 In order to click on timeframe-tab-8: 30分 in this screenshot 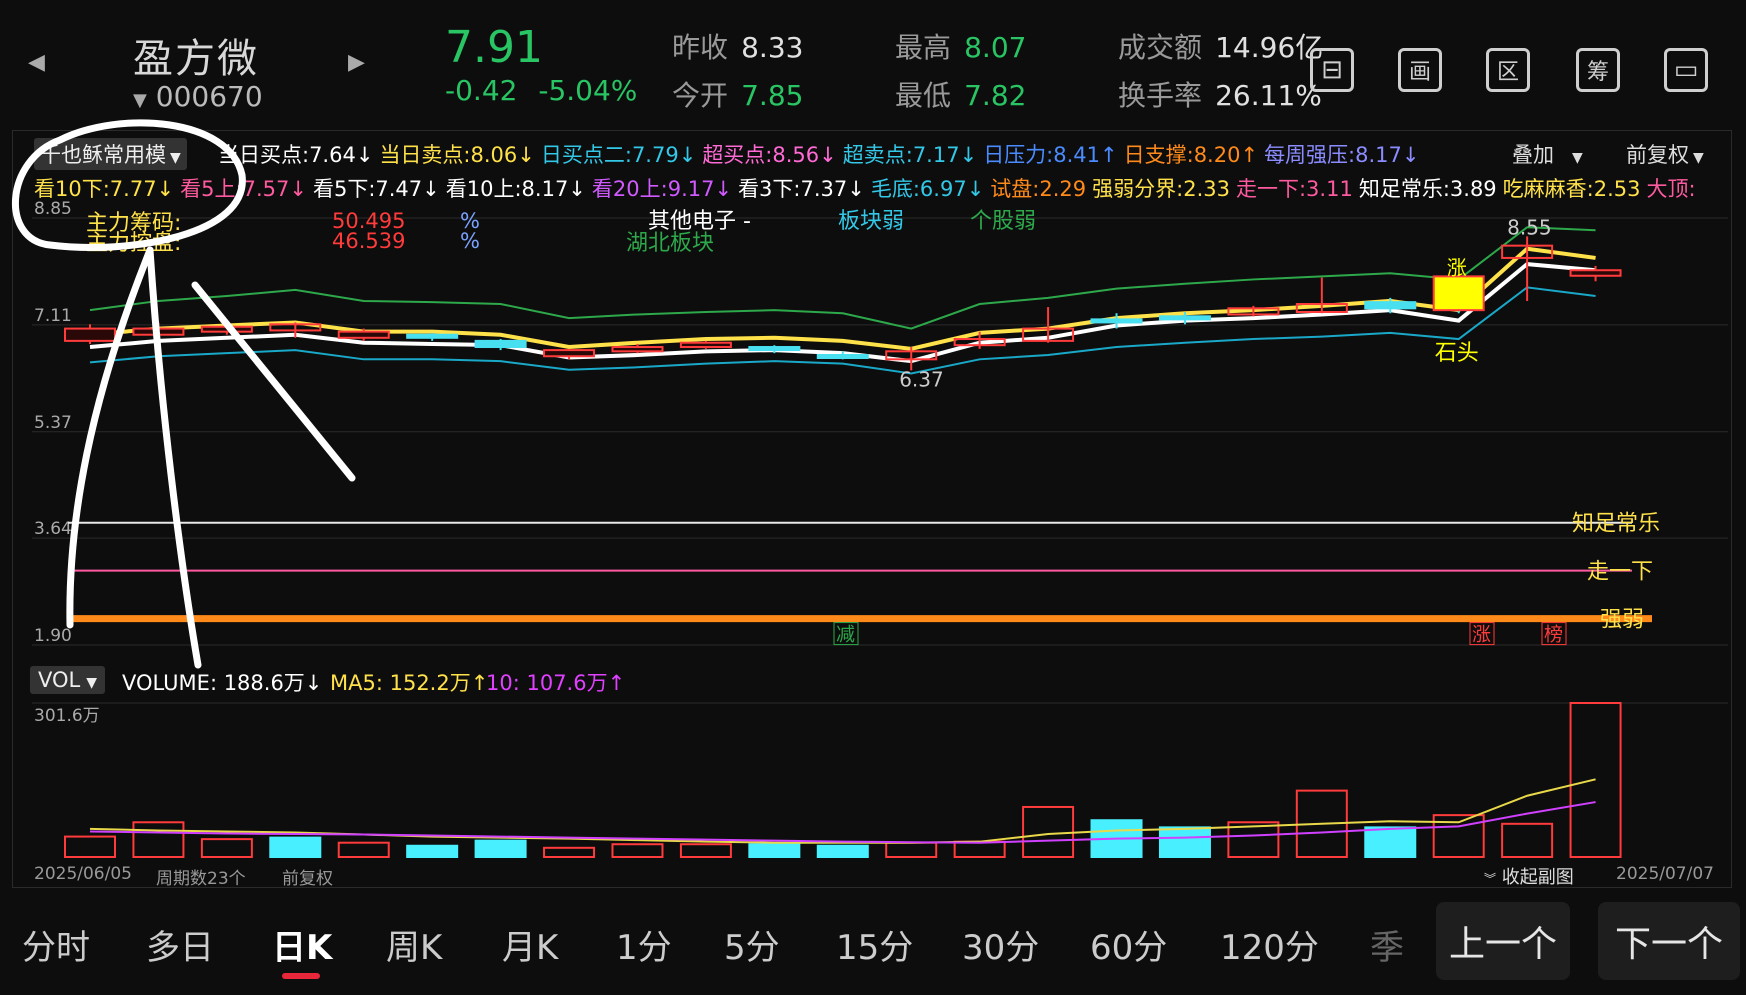, I will do `click(1000, 944)`.